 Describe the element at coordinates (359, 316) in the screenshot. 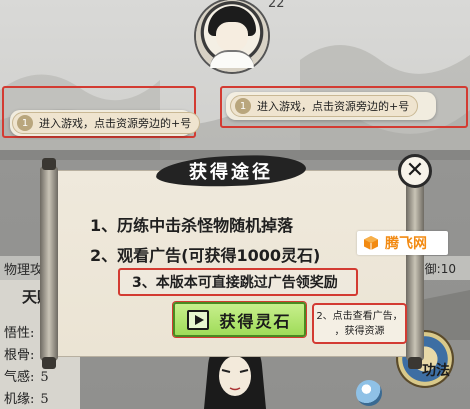

I see `watch-ad-tip-line: 2、点击查看广告，` at that location.